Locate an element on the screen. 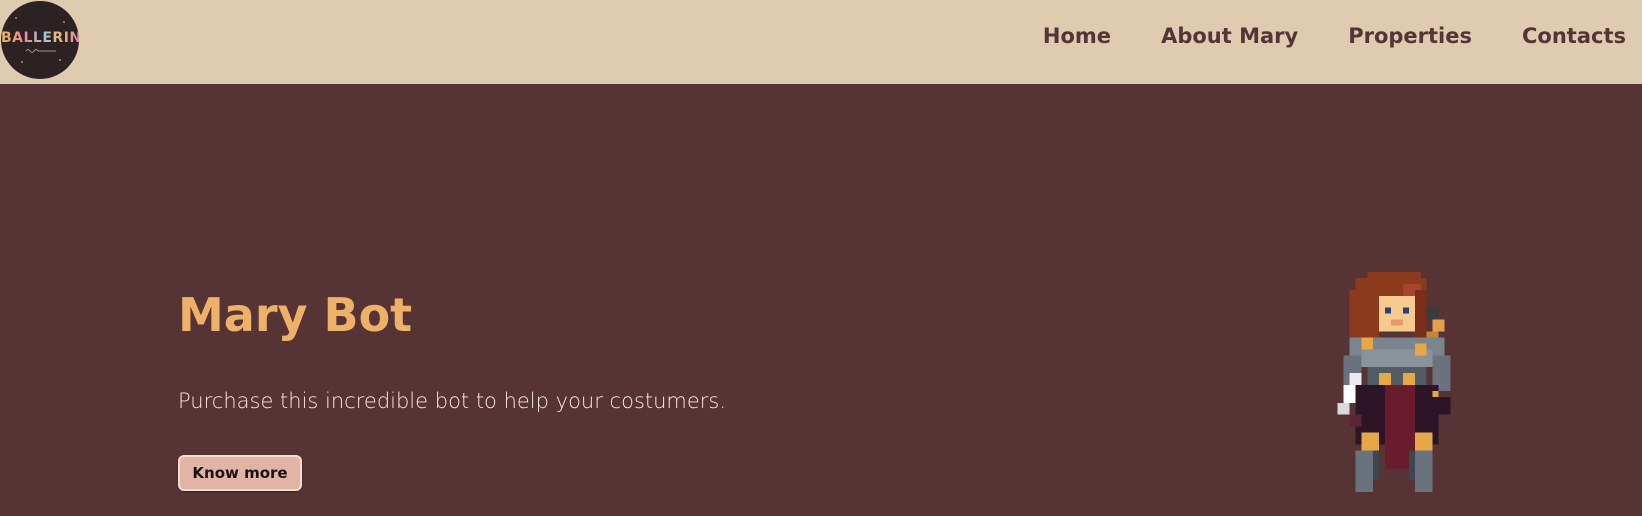 The image size is (1642, 516). logo-wordmark: BALLERINI is located at coordinates (40, 38).